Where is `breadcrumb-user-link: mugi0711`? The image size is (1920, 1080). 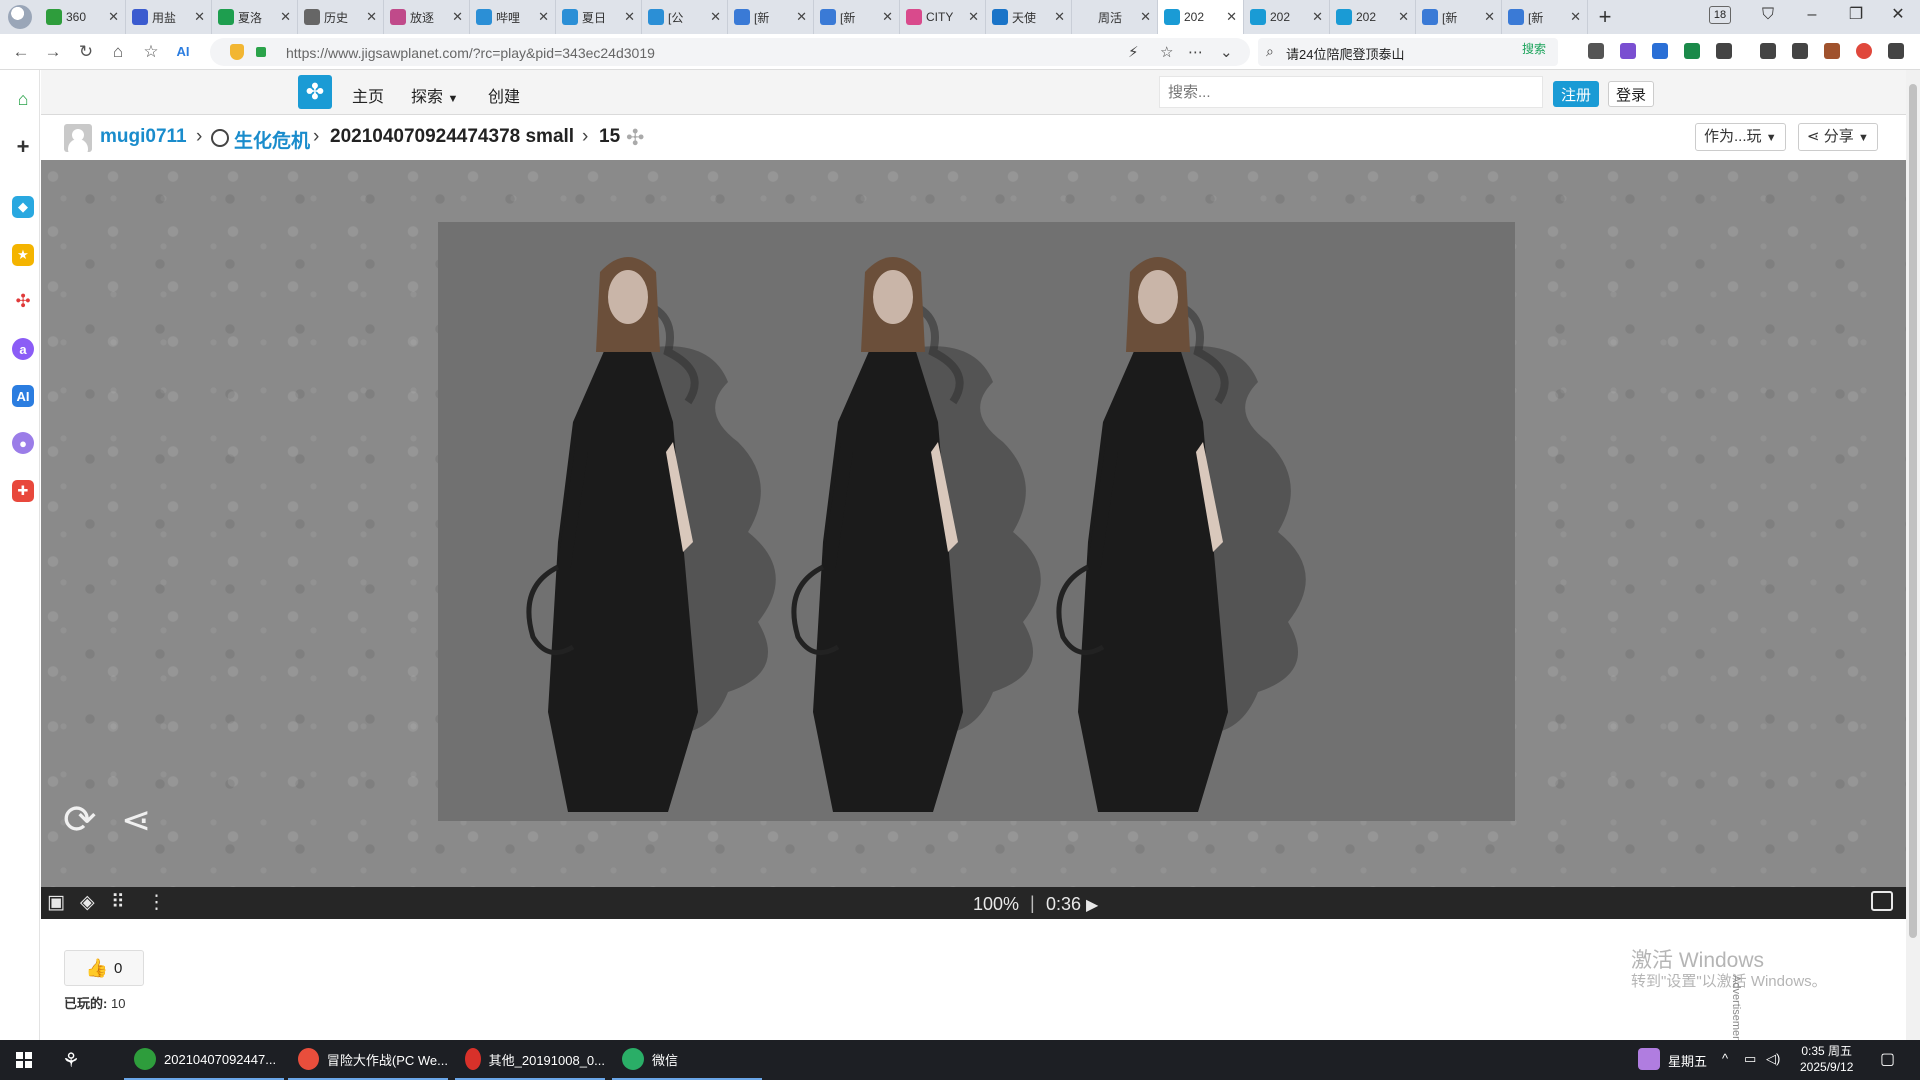 breadcrumb-user-link: mugi0711 is located at coordinates (143, 137).